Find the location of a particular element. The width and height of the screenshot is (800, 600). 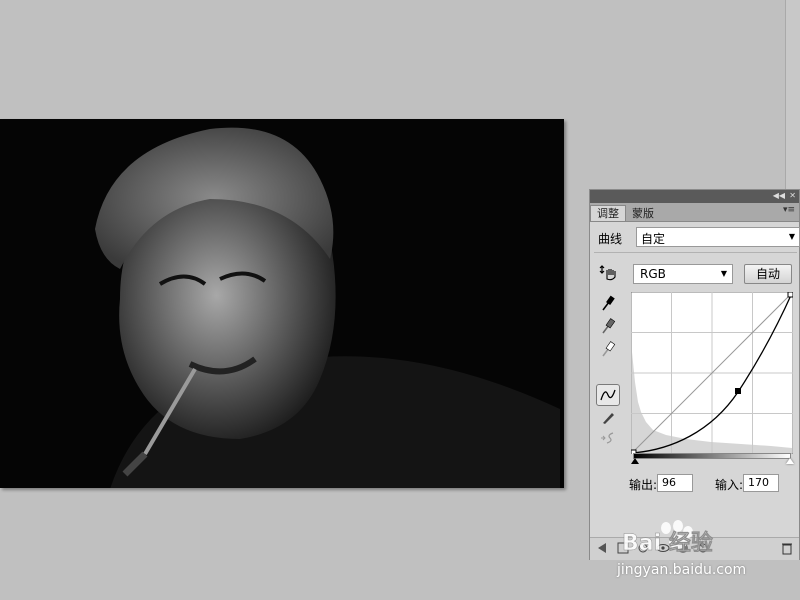

preset-value: 自定 is located at coordinates (653, 239).